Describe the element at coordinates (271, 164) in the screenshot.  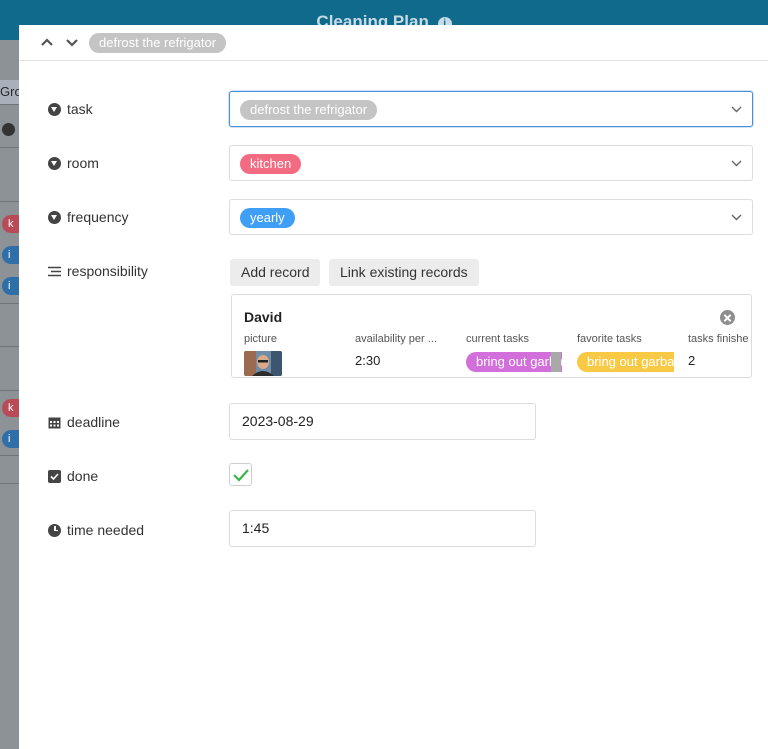
I see `room-value-chip: kitchen` at that location.